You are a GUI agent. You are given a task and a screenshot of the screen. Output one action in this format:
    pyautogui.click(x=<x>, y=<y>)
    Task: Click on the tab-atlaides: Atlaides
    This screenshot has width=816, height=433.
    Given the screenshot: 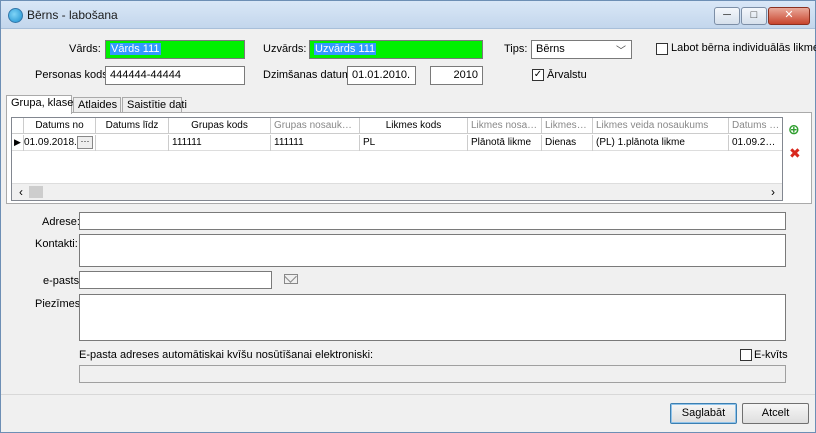 What is the action you would take?
    pyautogui.click(x=97, y=105)
    